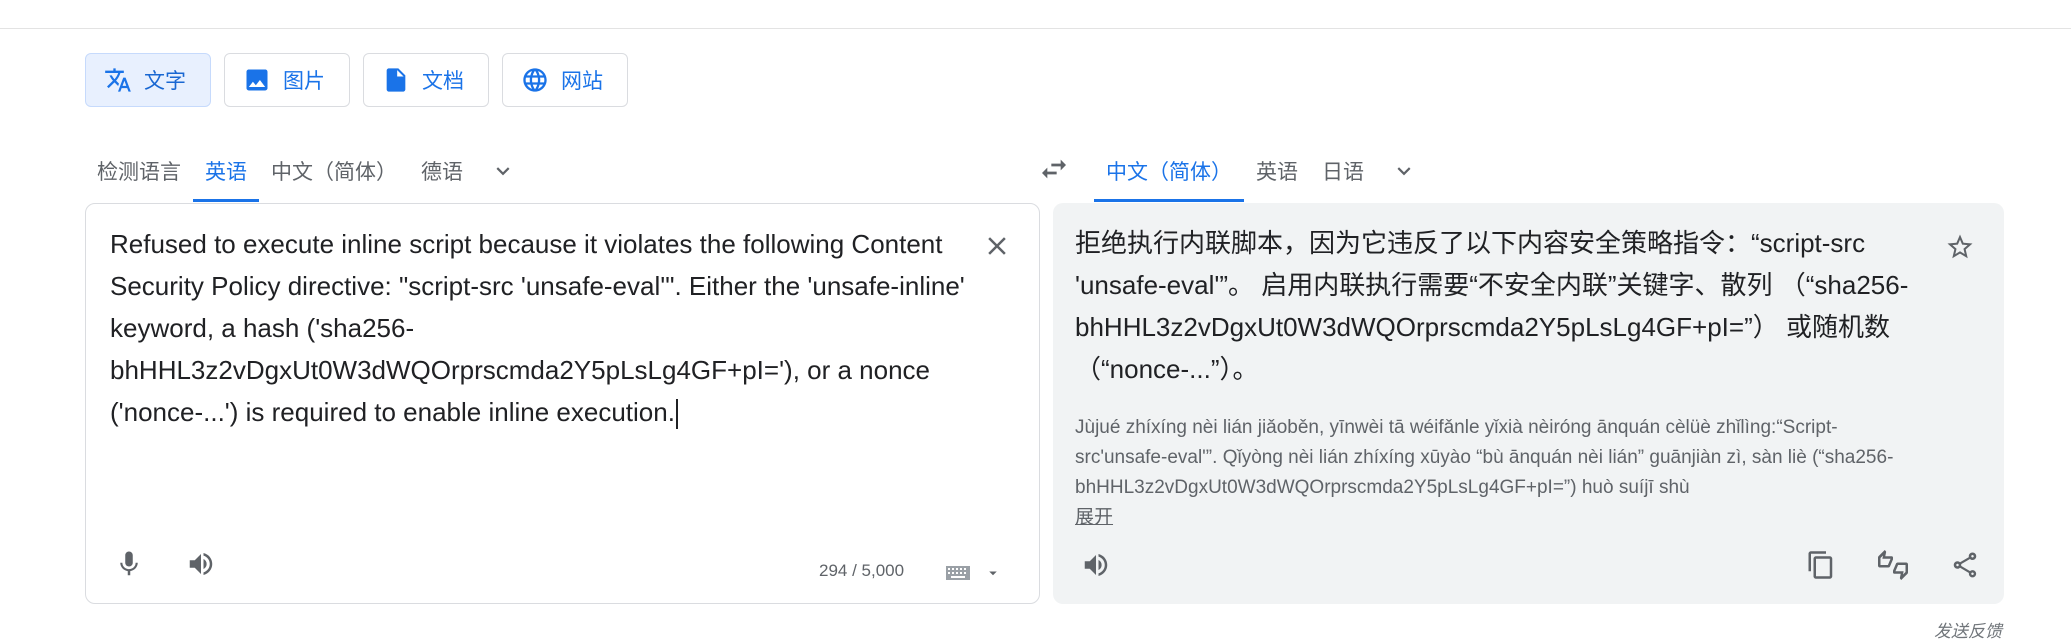 This screenshot has width=2071, height=642. Describe the element at coordinates (1277, 171) in the screenshot. I see `target-lang-english: 英语` at that location.